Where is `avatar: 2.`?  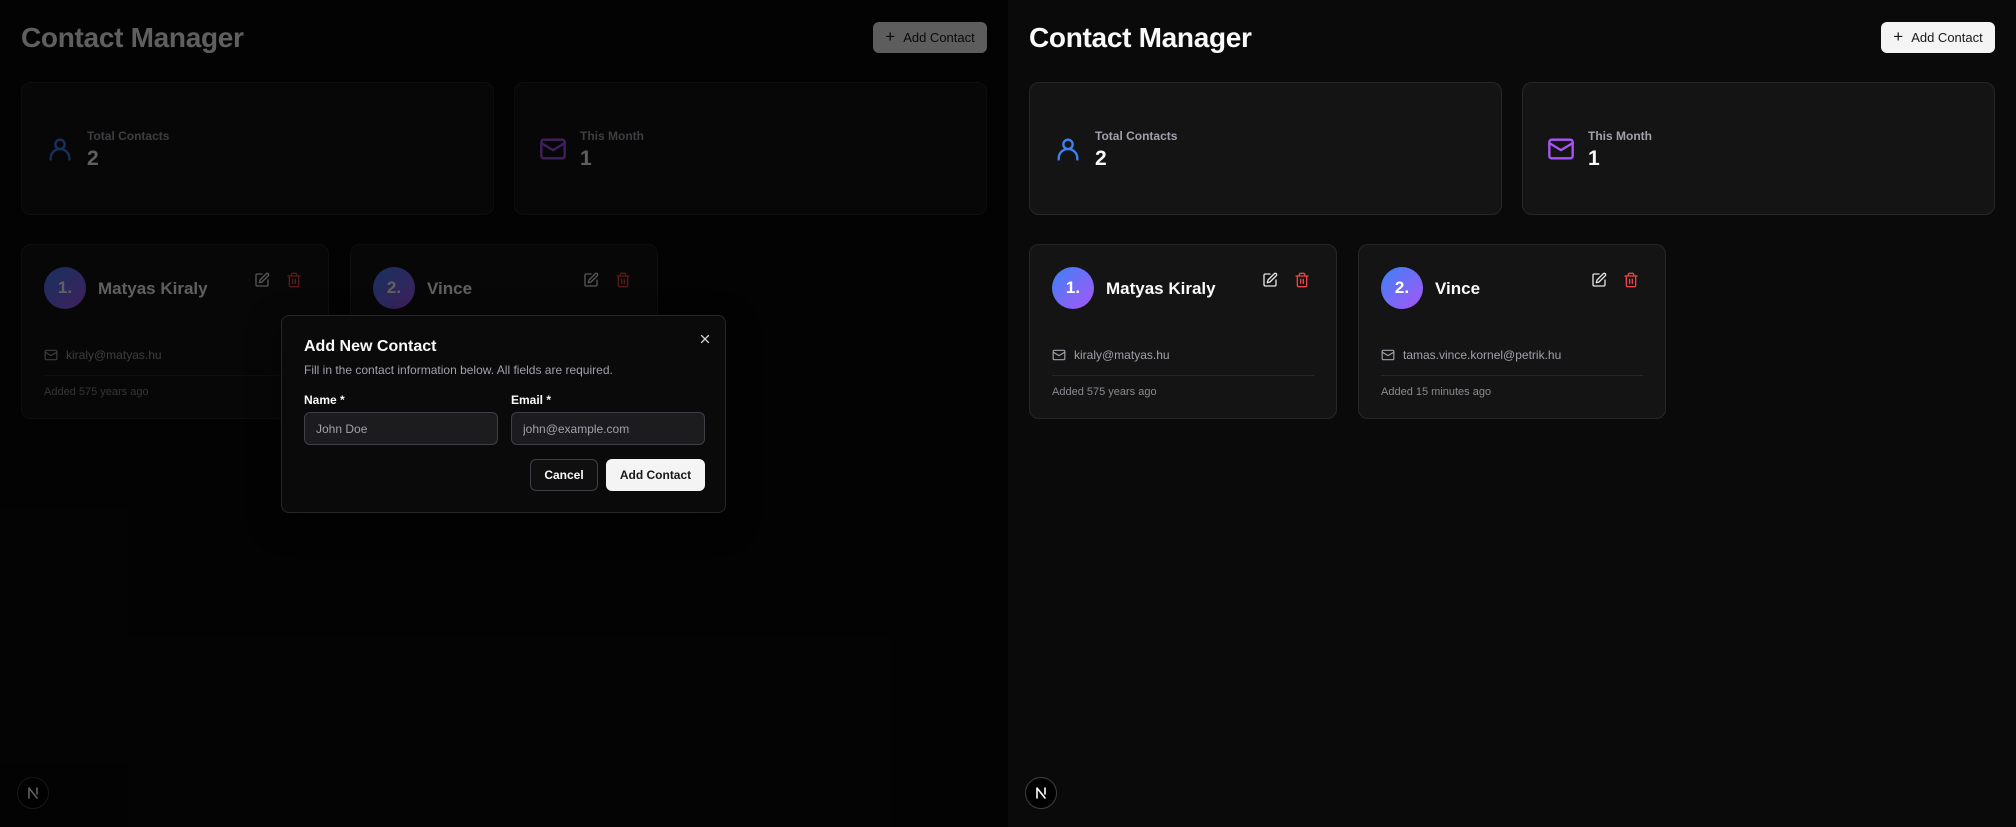 avatar: 2. is located at coordinates (1402, 288).